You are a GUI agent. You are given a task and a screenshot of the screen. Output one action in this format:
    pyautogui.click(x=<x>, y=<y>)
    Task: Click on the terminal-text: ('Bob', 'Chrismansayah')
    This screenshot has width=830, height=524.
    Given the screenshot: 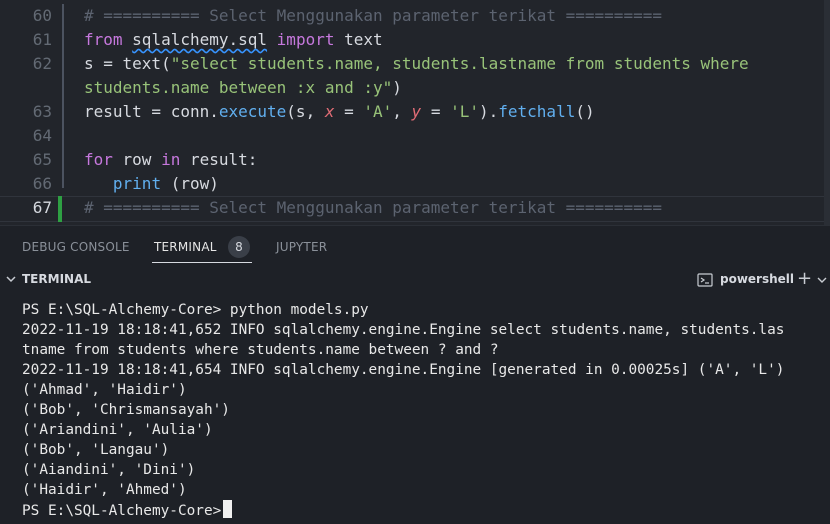 What is the action you would take?
    pyautogui.click(x=126, y=410)
    